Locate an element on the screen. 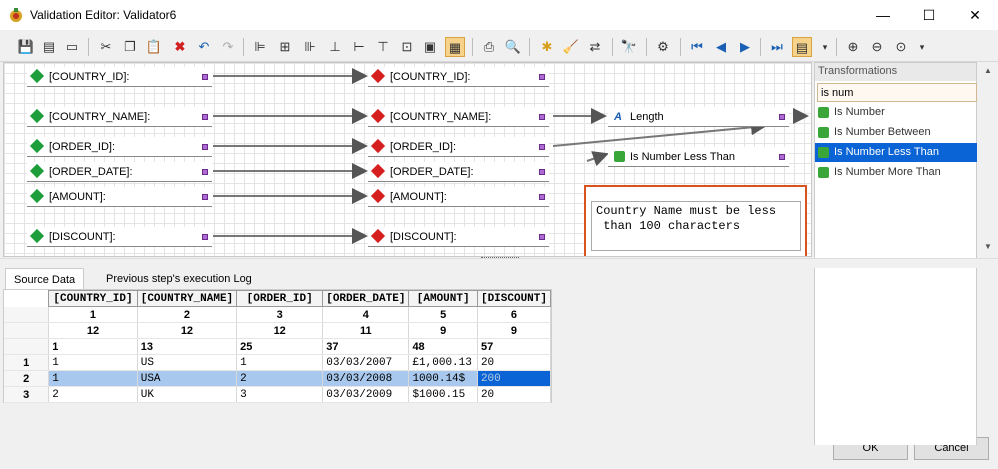 This screenshot has height=469, width=998. last-icon: ⏭ is located at coordinates (777, 47).